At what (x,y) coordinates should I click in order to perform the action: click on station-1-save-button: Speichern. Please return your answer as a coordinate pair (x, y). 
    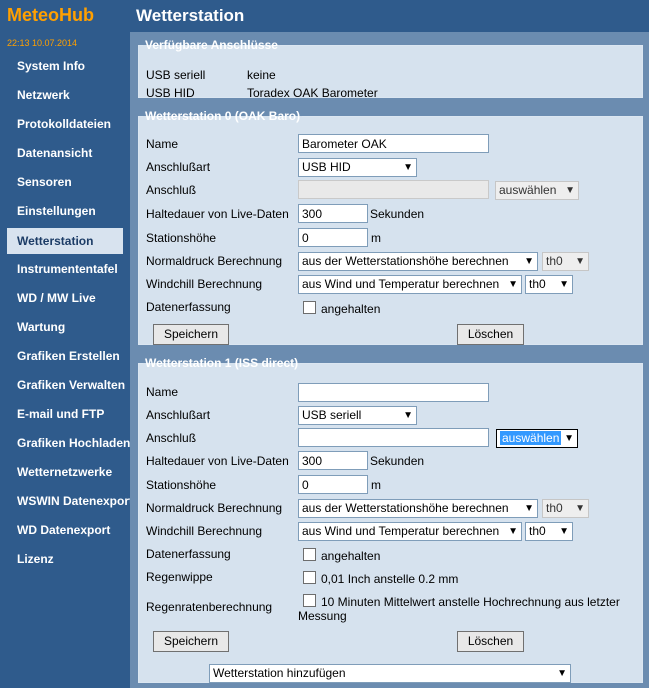
    Looking at the image, I should click on (191, 641).